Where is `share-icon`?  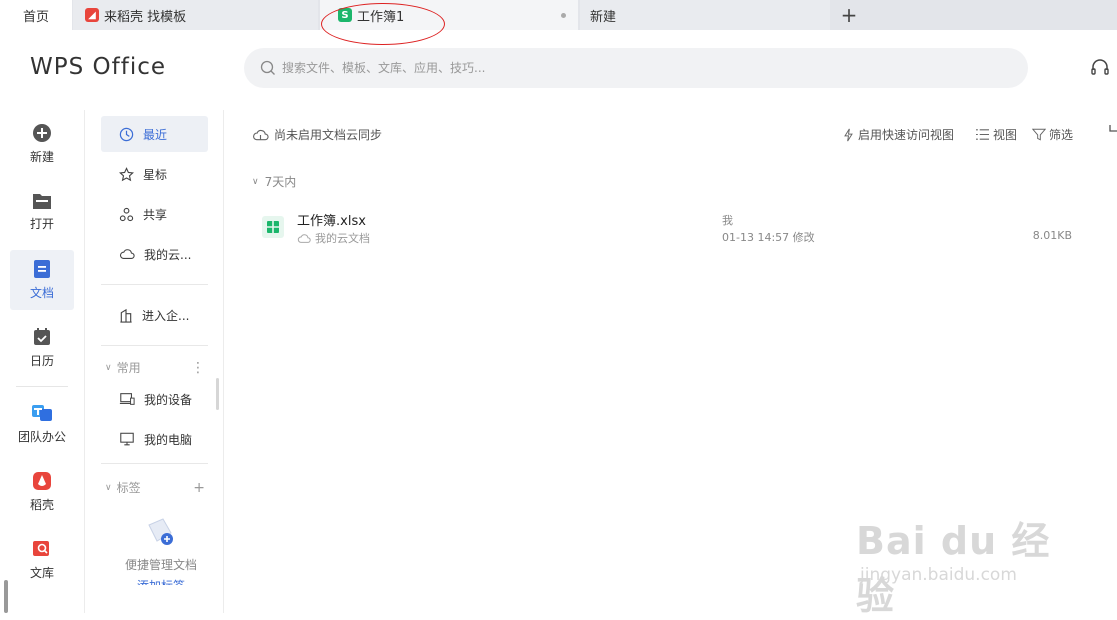
share-icon is located at coordinates (126, 214).